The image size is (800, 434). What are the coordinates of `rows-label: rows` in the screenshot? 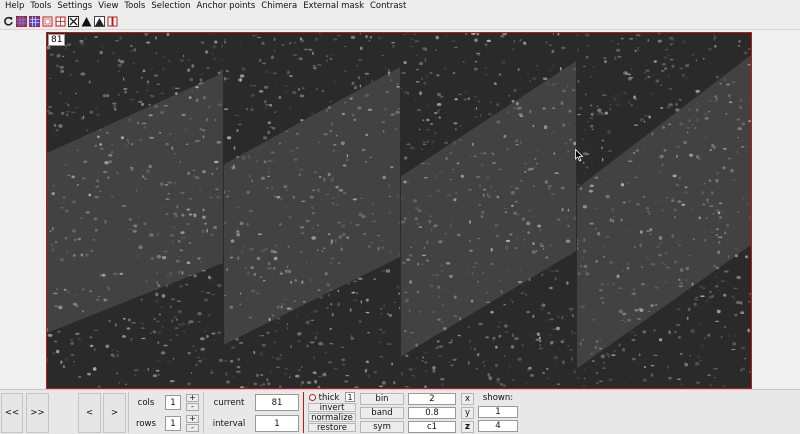 It's located at (146, 423).